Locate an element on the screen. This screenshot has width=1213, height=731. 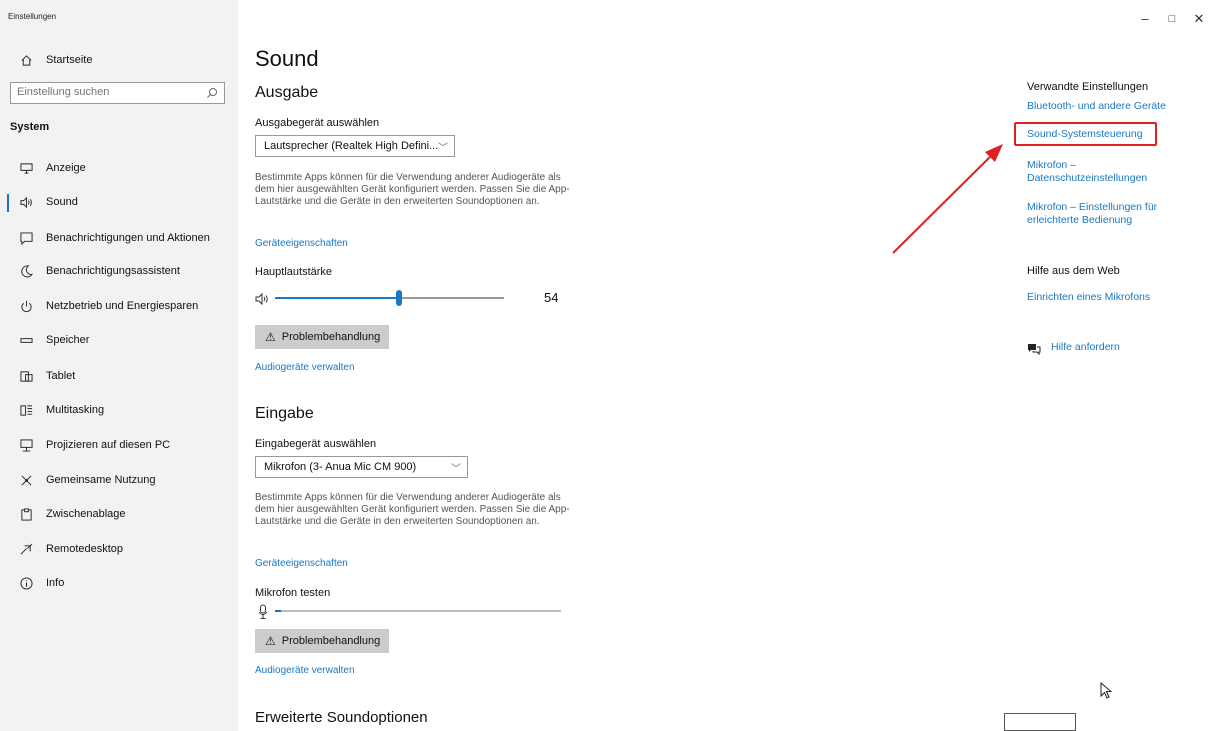
partial-window-fragment is located at coordinates (1040, 722).